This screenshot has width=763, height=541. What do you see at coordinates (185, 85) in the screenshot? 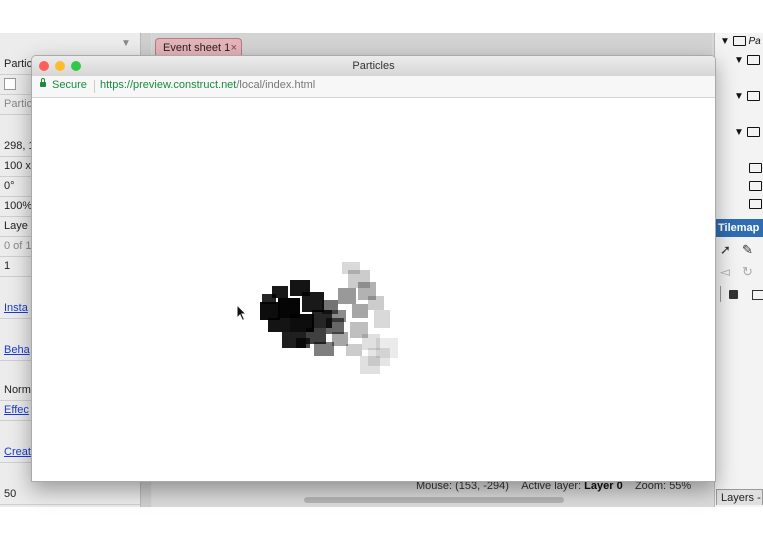
I see `url-host: preview.construct.net` at bounding box center [185, 85].